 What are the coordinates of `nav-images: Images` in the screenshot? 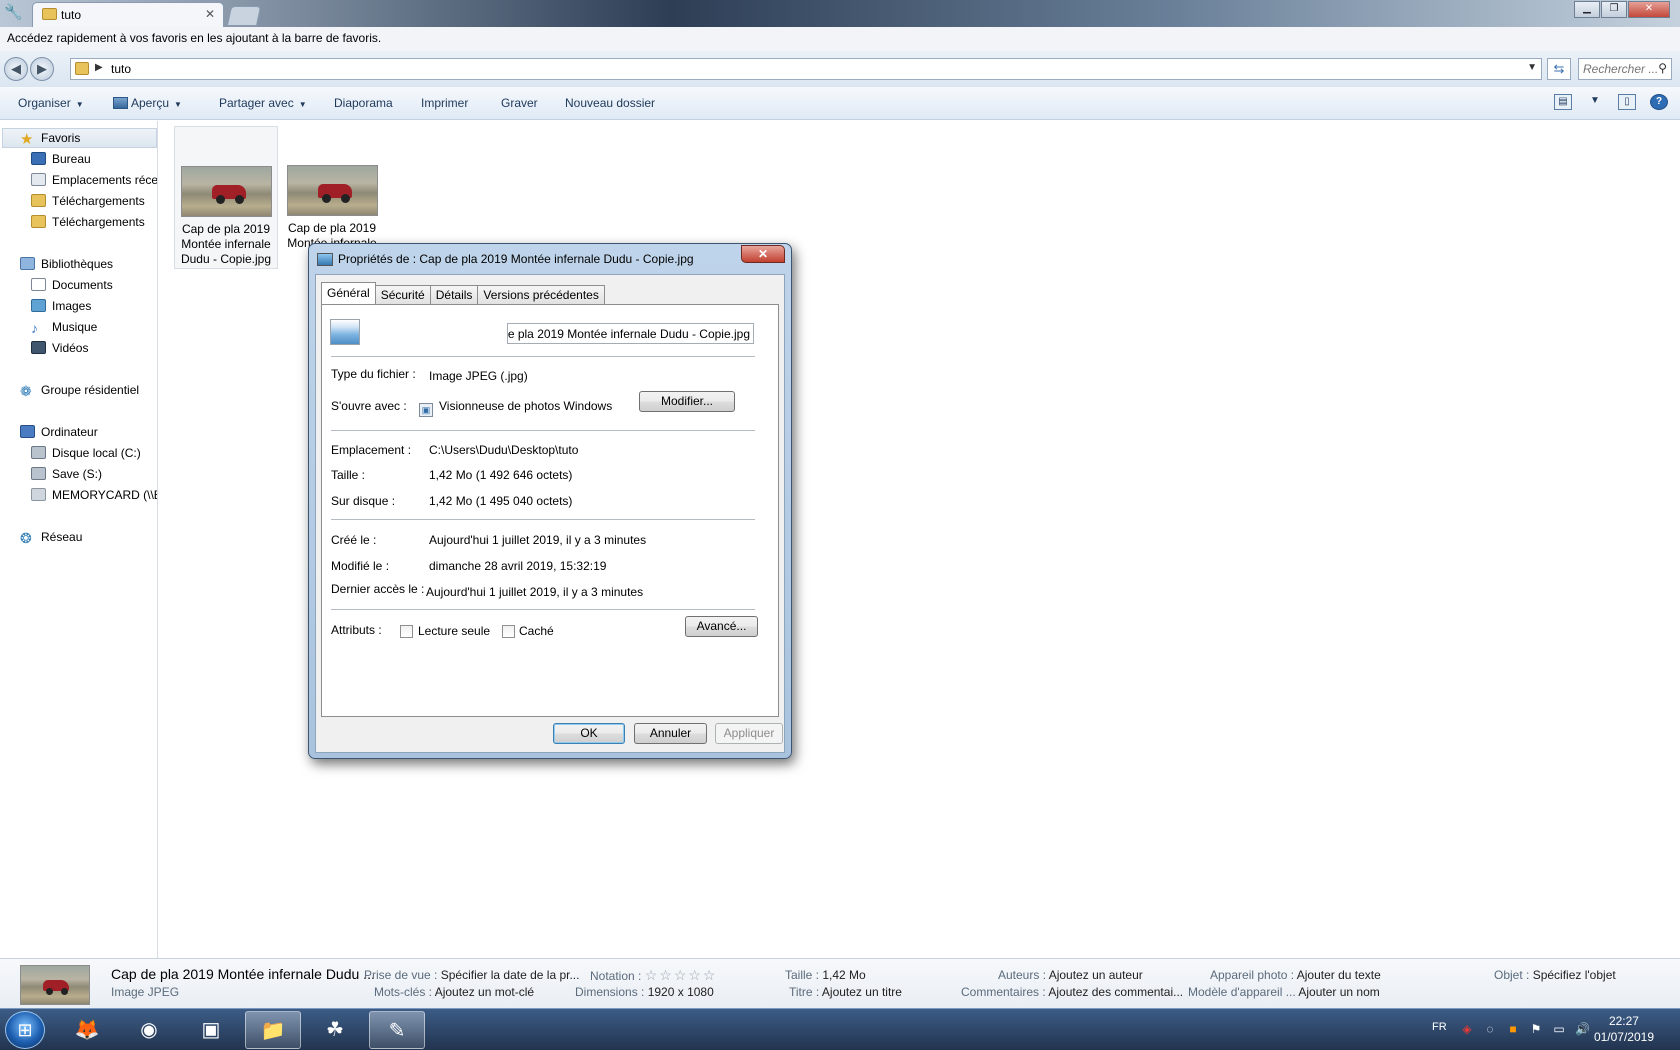 It's located at (61, 306).